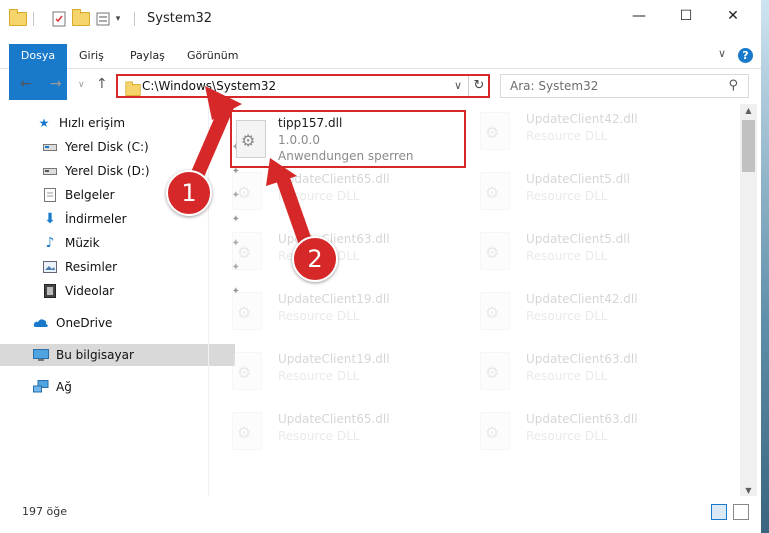 Image resolution: width=769 pixels, height=533 pixels. What do you see at coordinates (748, 111) in the screenshot?
I see `scroll-up-icon: ▲` at bounding box center [748, 111].